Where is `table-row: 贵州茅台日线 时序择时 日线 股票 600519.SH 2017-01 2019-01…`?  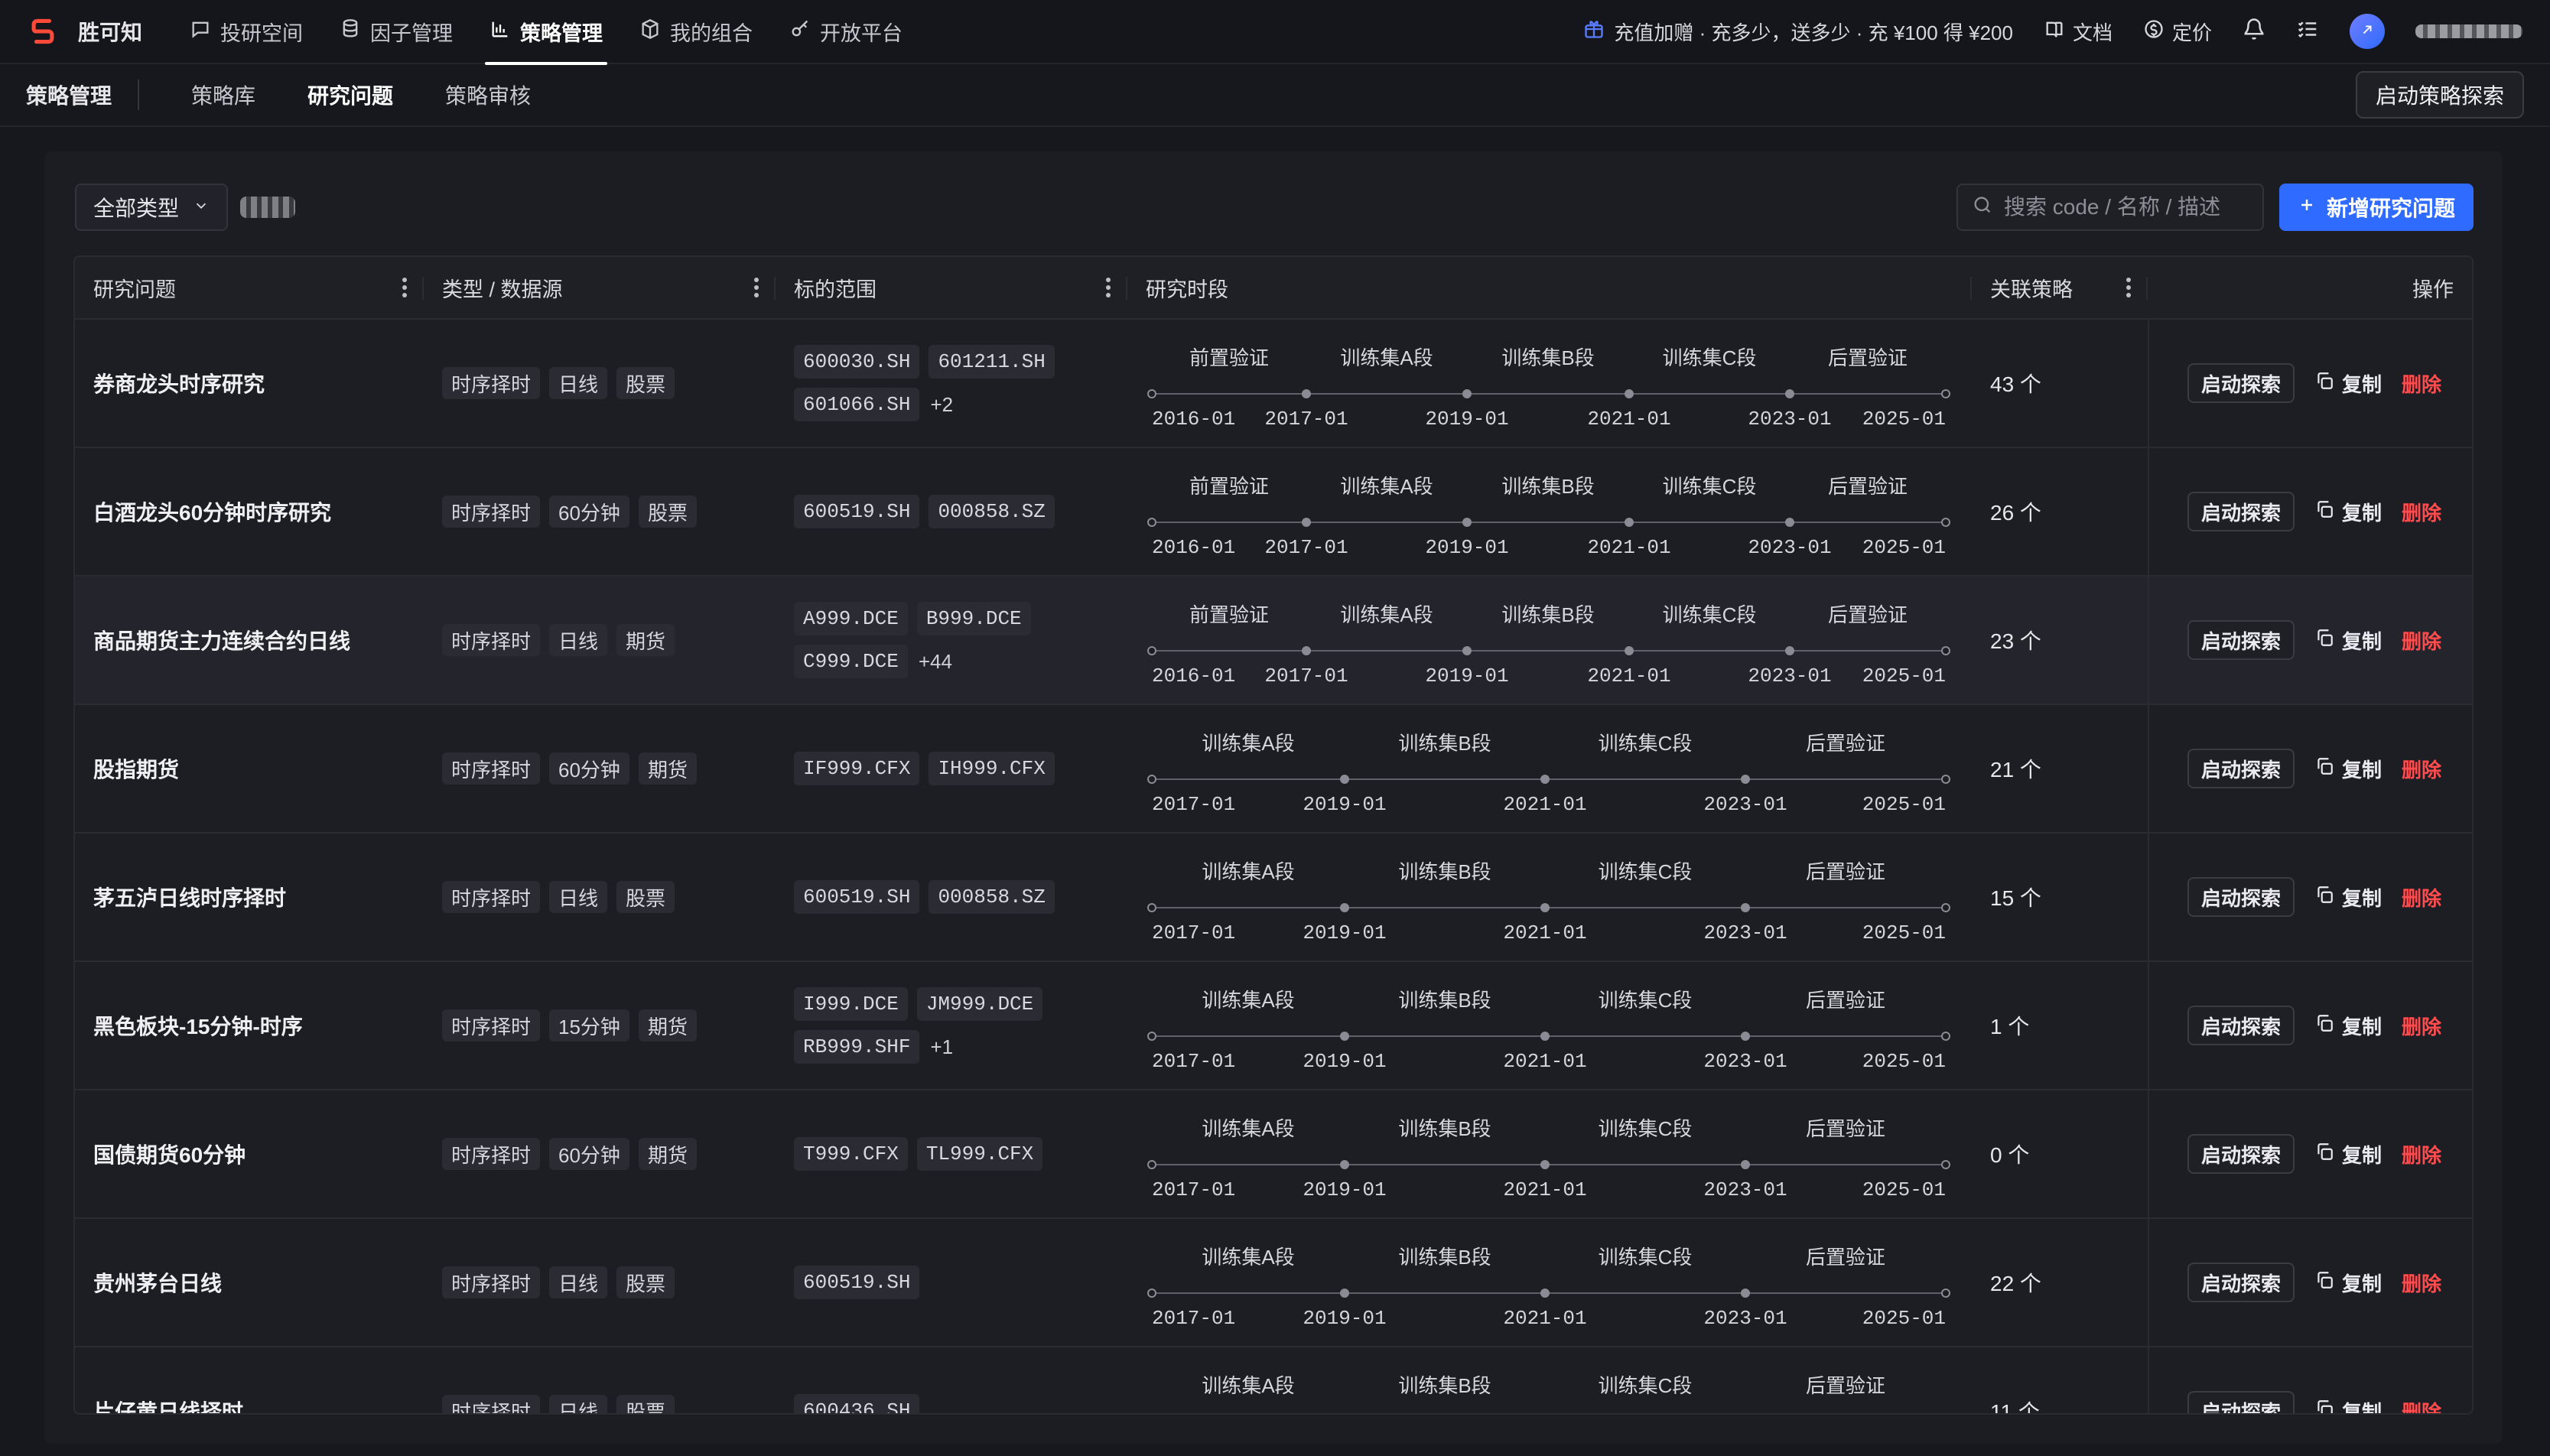
table-row: 贵州茅台日线 时序择时 日线 股票 600519.SH 2017-01 2019-01… is located at coordinates (1273, 1283).